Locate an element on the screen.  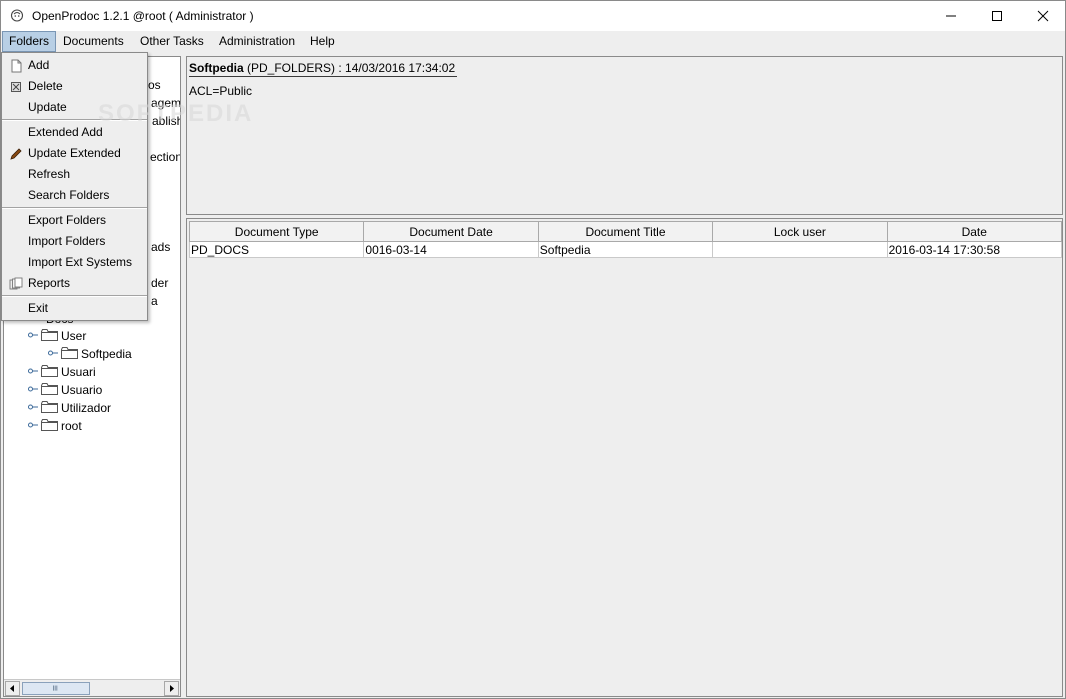
menu-item-reports: Reports is located at coordinates (74, 283).